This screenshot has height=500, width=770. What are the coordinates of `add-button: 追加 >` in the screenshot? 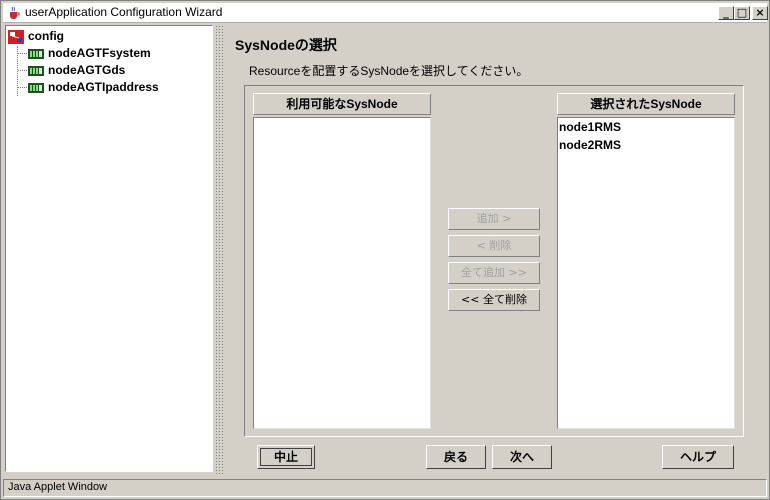 It's located at (494, 219).